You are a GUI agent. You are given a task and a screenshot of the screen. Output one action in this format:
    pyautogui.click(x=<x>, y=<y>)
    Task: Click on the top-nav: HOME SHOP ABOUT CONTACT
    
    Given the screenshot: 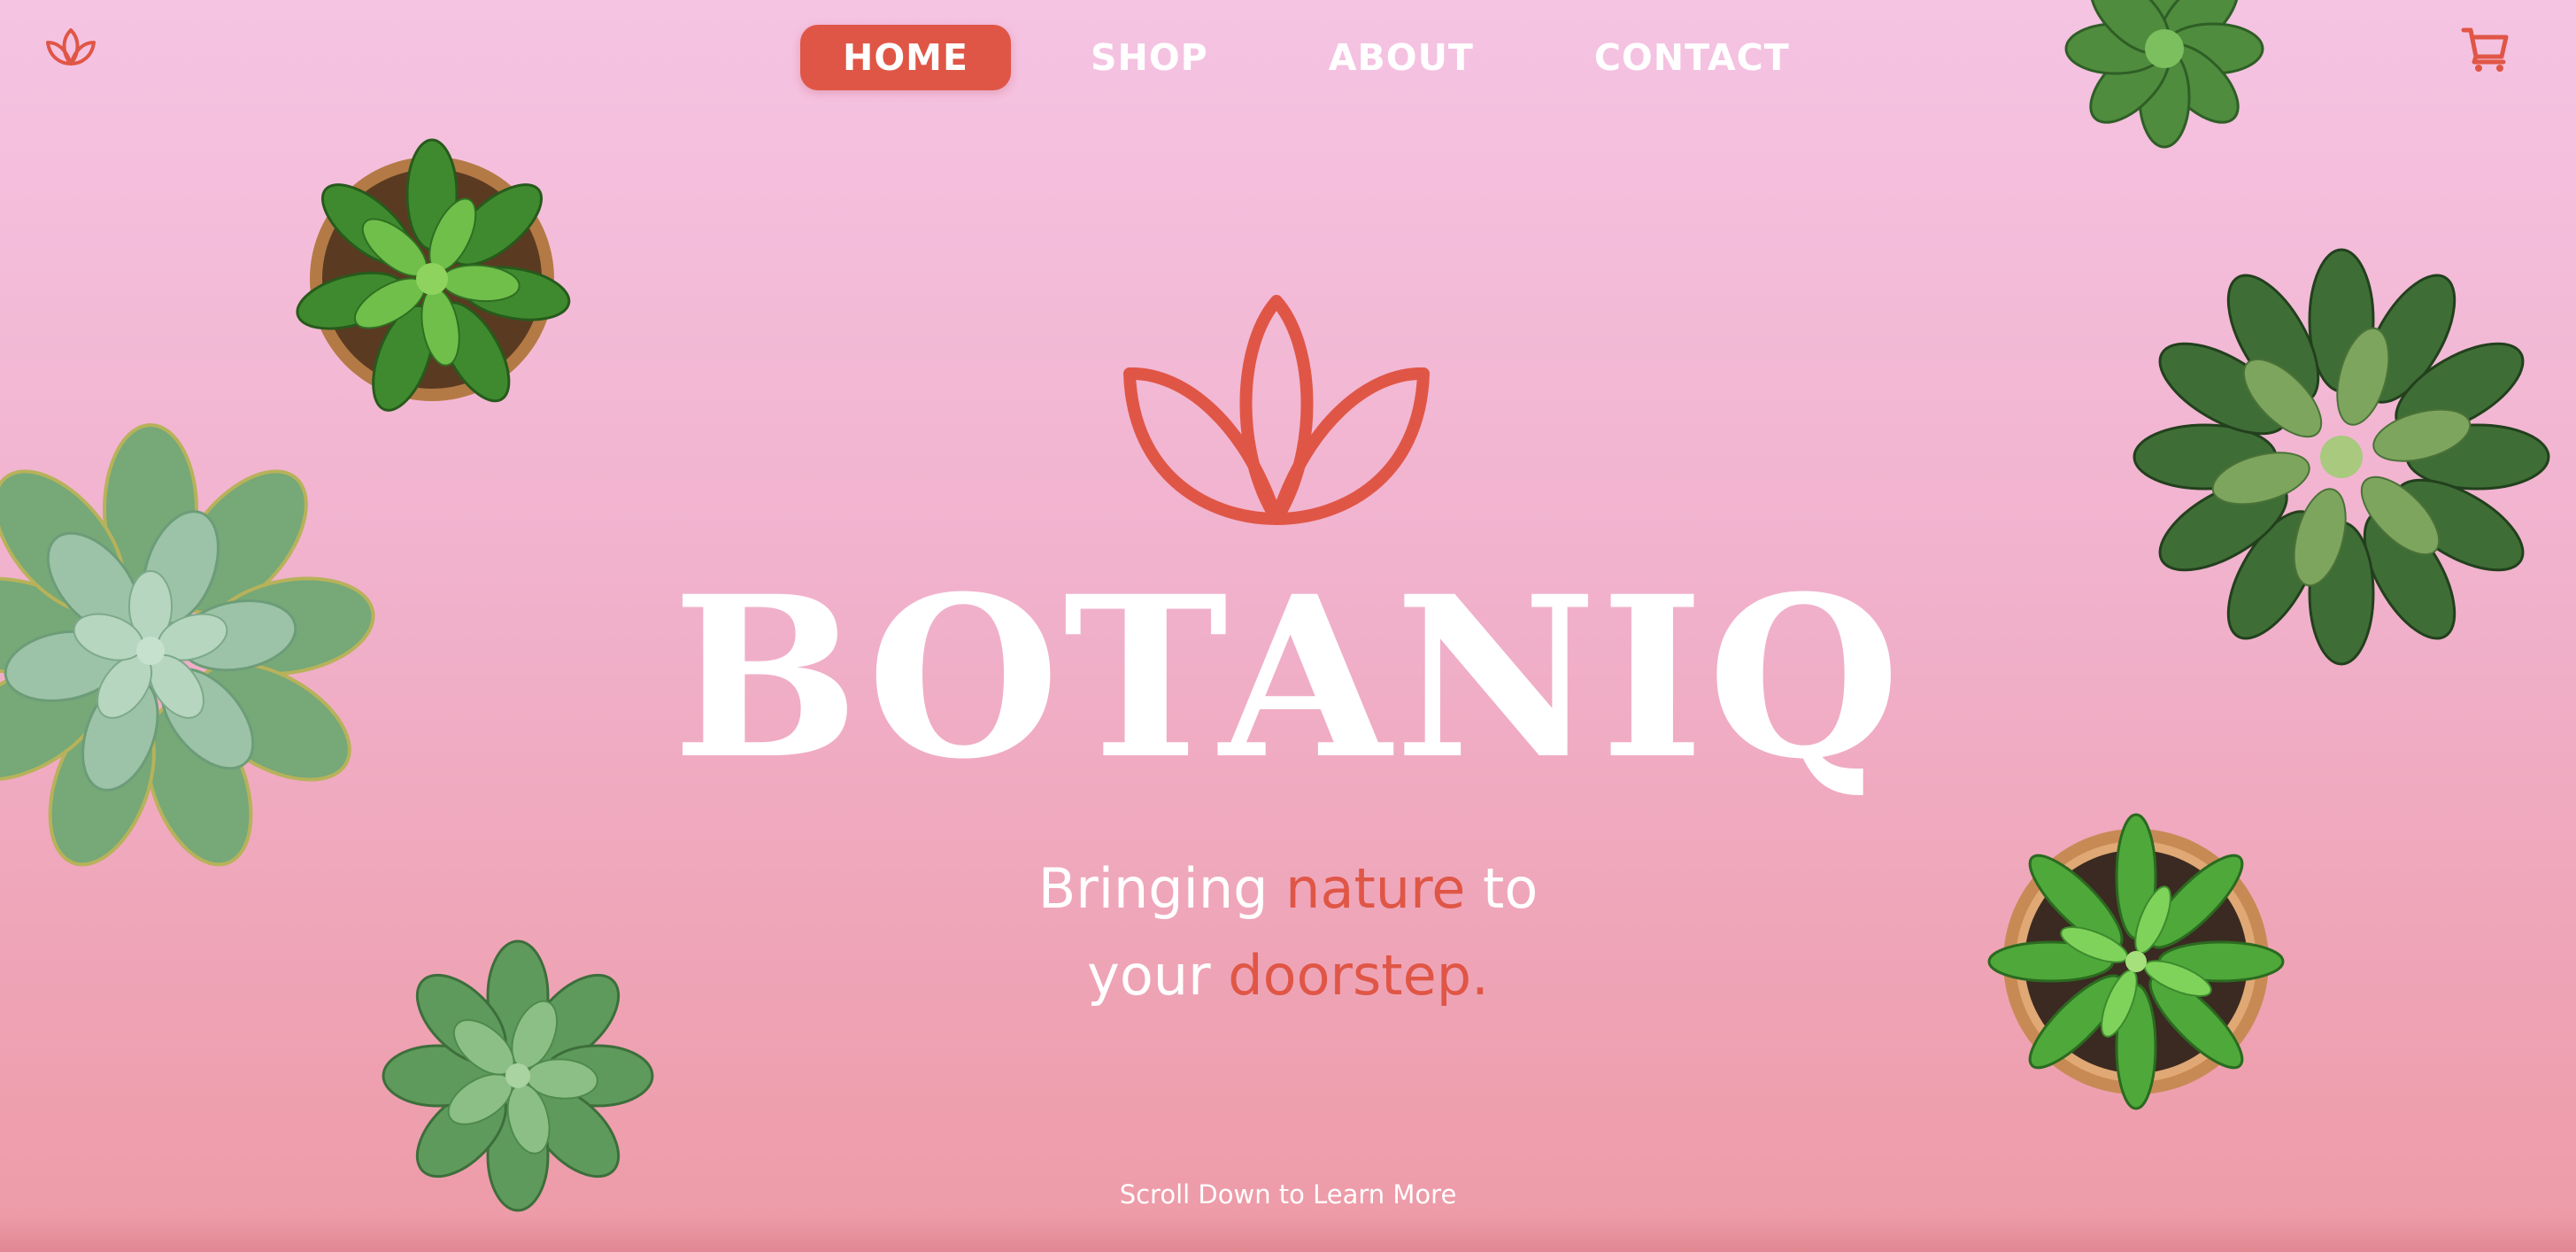 What is the action you would take?
    pyautogui.click(x=1288, y=58)
    